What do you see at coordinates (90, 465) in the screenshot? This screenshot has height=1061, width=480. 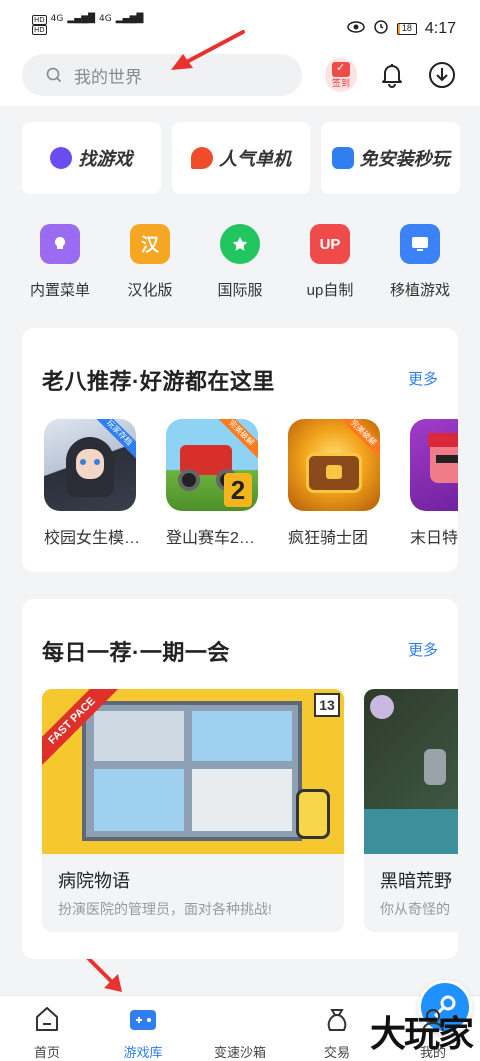 I see `game-icon-school-girl: 玩家存档` at bounding box center [90, 465].